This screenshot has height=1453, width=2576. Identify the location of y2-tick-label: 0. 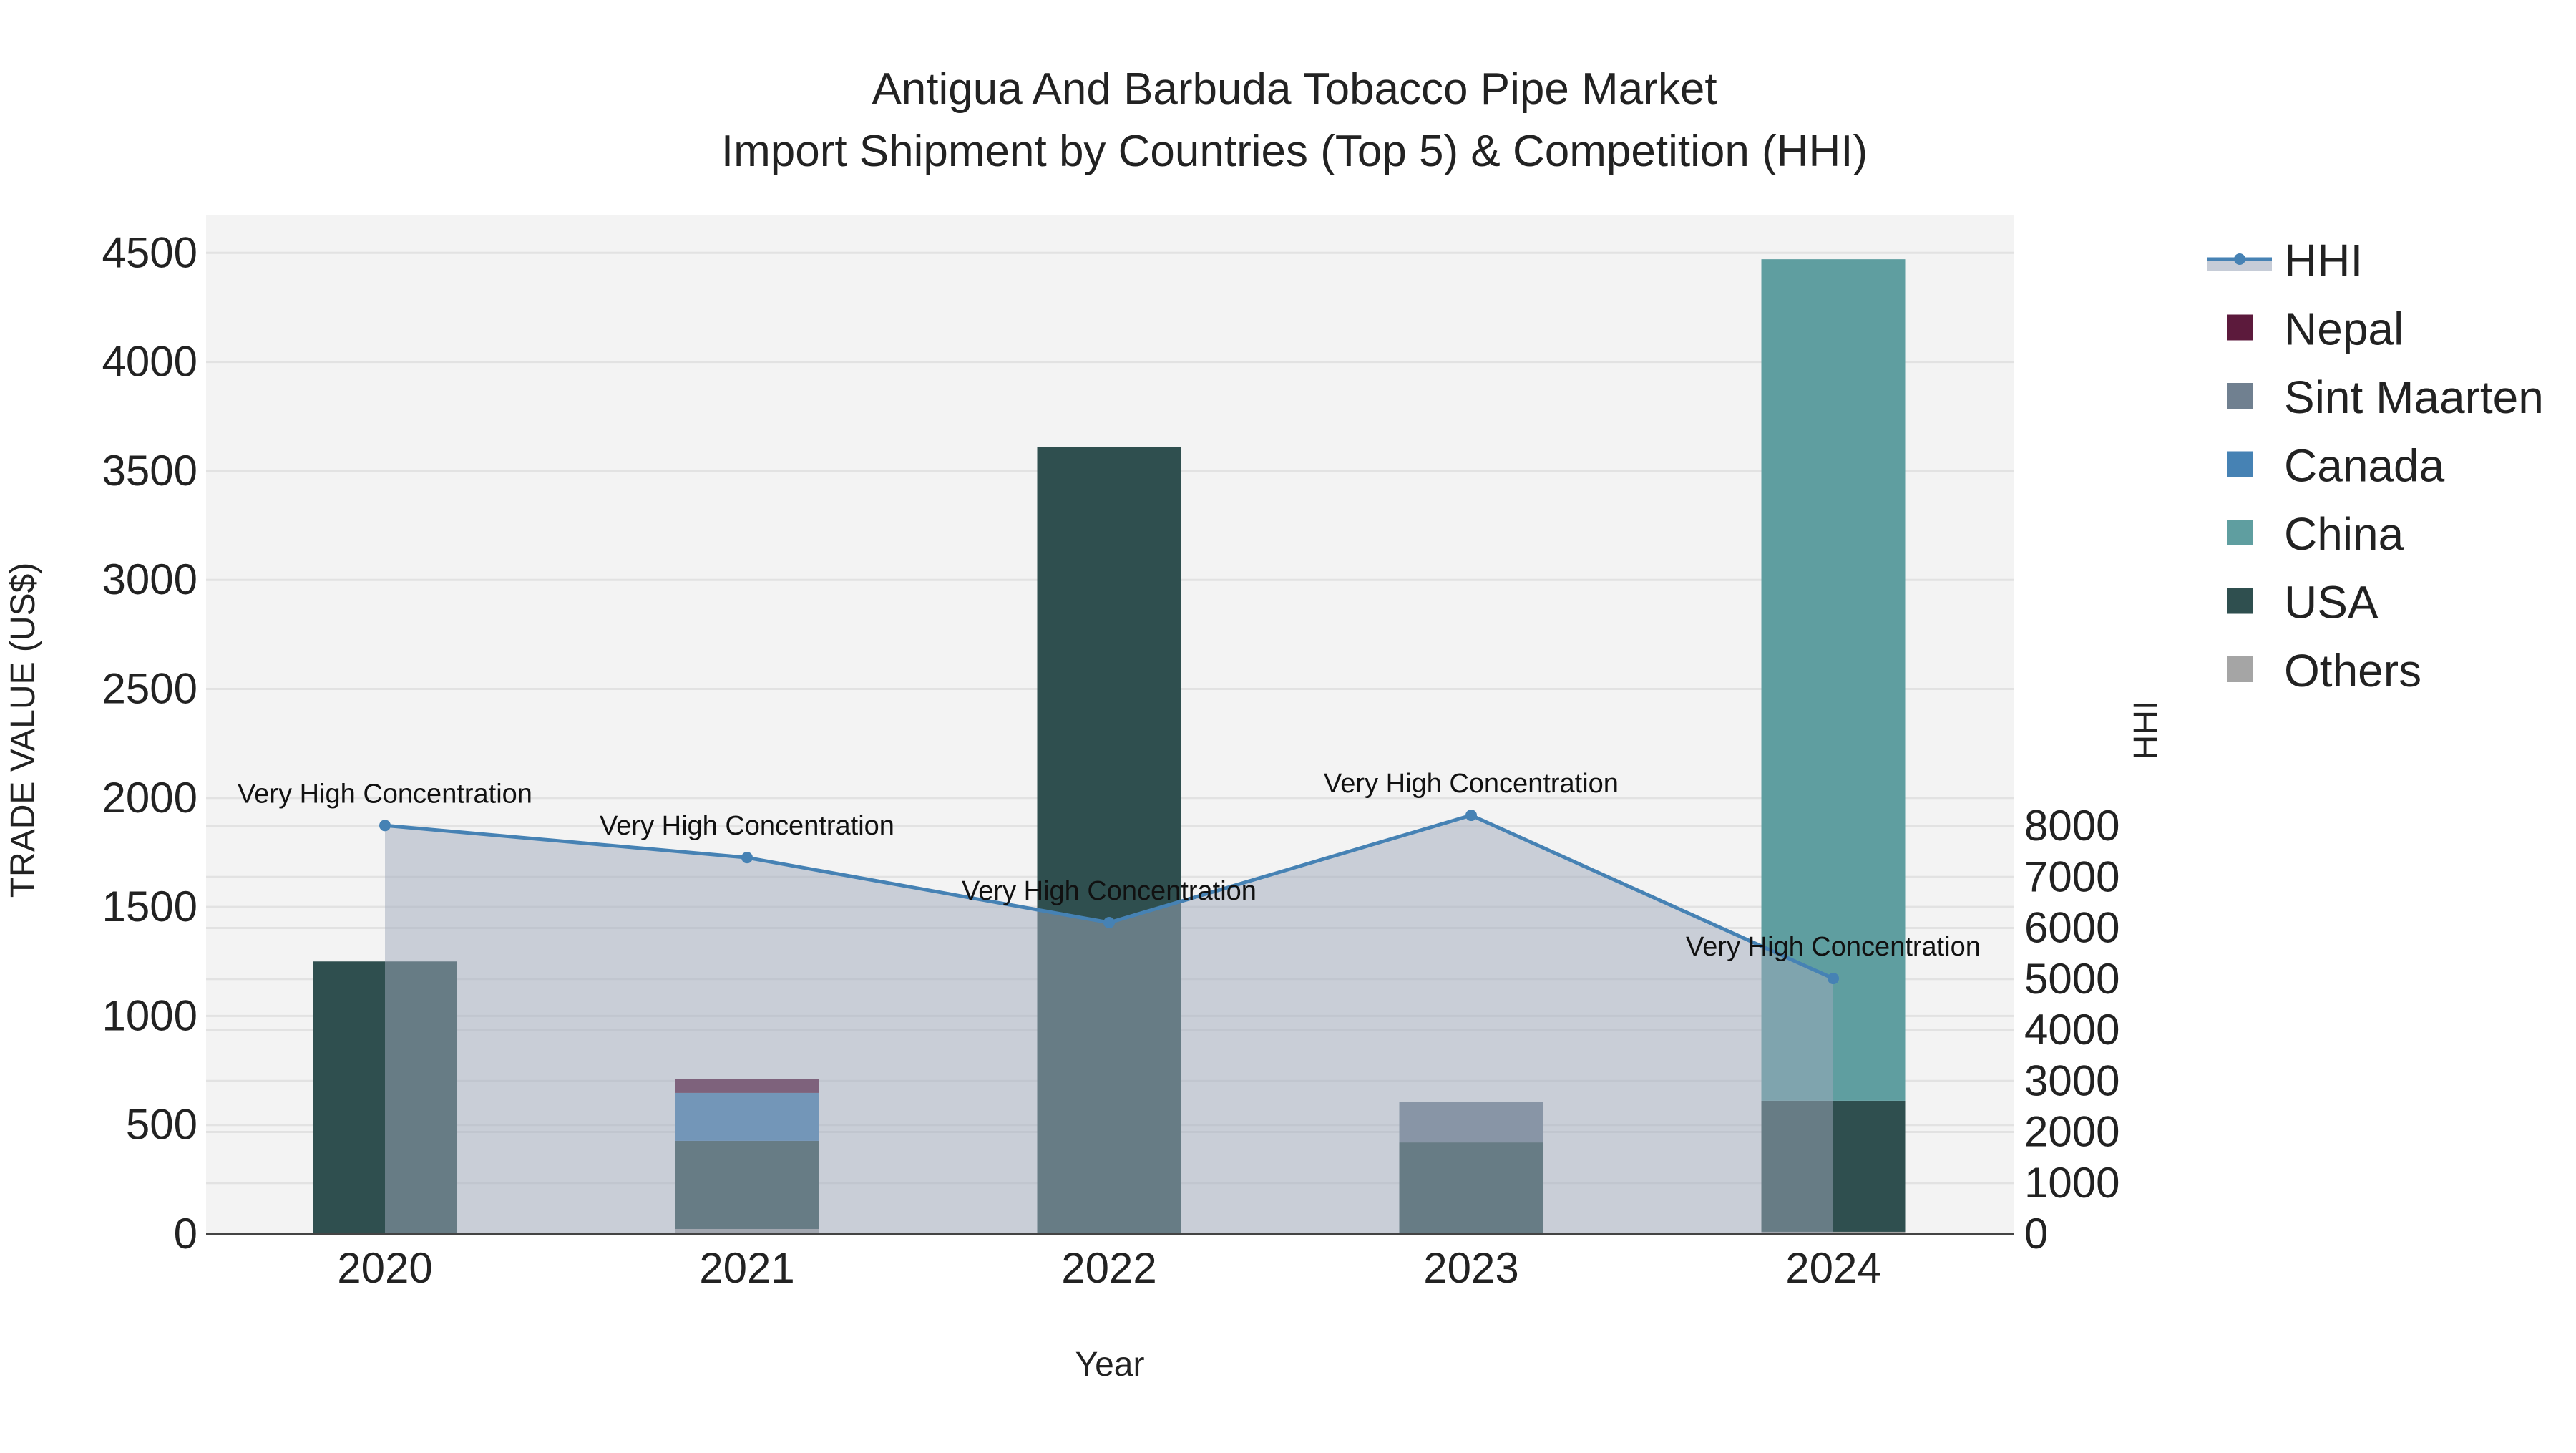
(2036, 1234).